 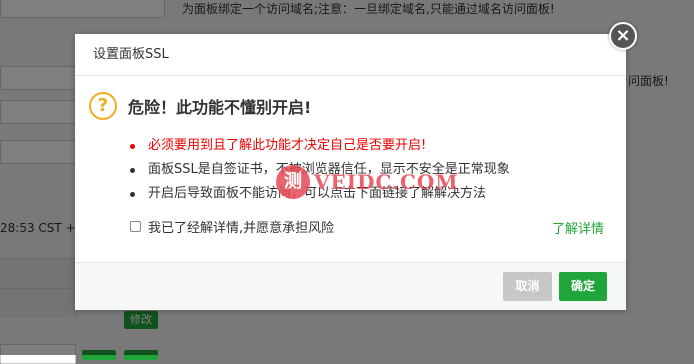 I want to click on watermark: 测 VEIDC.COM, so click(x=367, y=182).